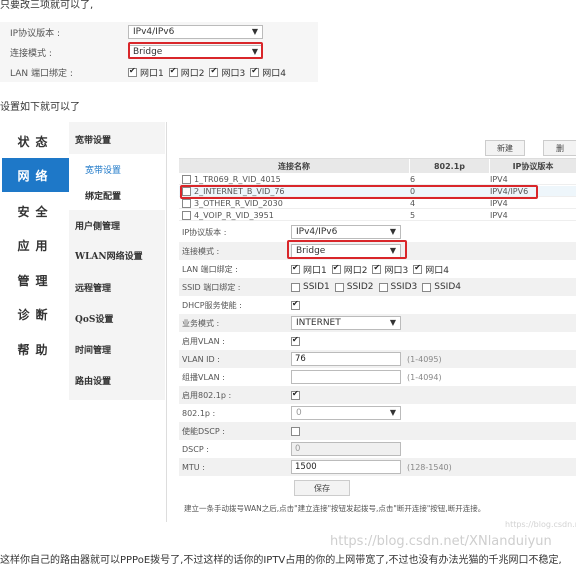 The width and height of the screenshot is (576, 566). What do you see at coordinates (295, 431) in the screenshot?
I see `dscp-enable-checkbox` at bounding box center [295, 431].